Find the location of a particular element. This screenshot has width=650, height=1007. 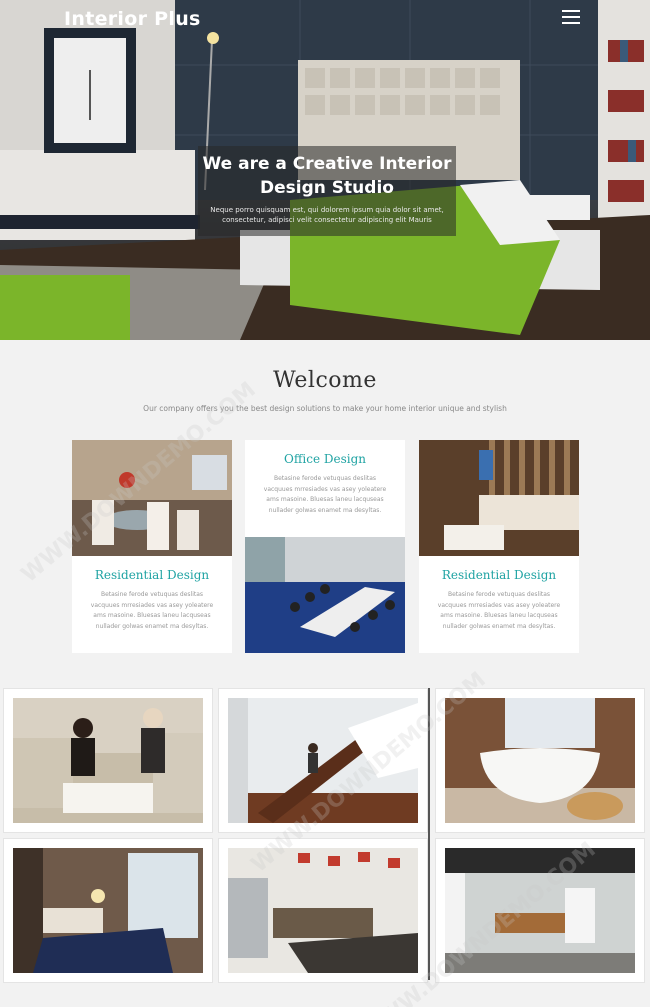

staircase-photo is located at coordinates (323, 760).